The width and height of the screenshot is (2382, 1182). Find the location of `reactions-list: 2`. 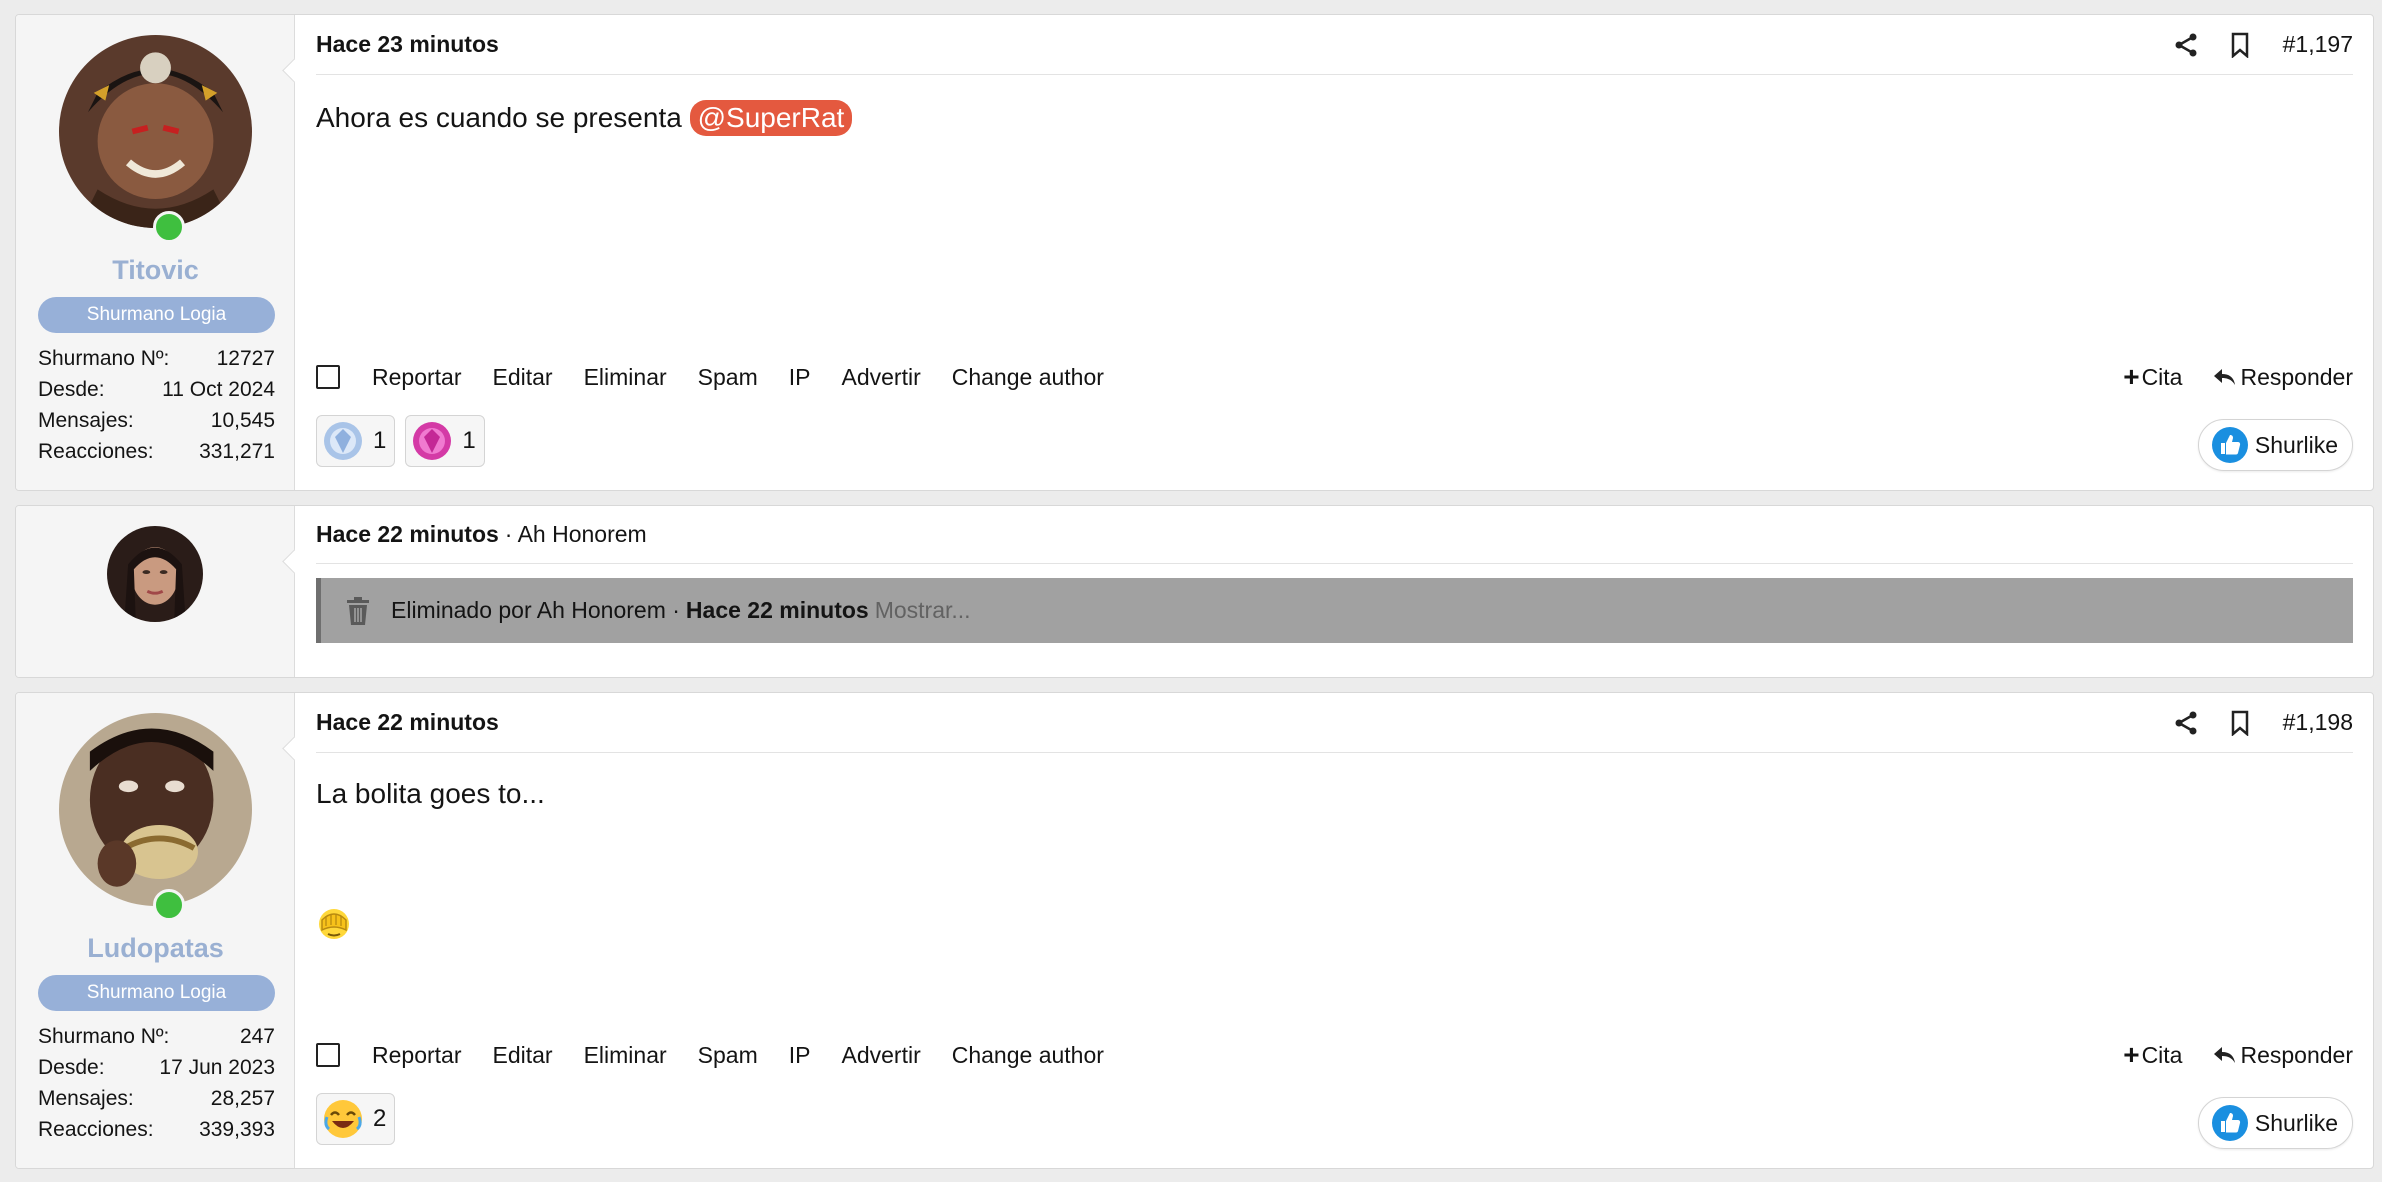

reactions-list: 2 is located at coordinates (356, 1119).